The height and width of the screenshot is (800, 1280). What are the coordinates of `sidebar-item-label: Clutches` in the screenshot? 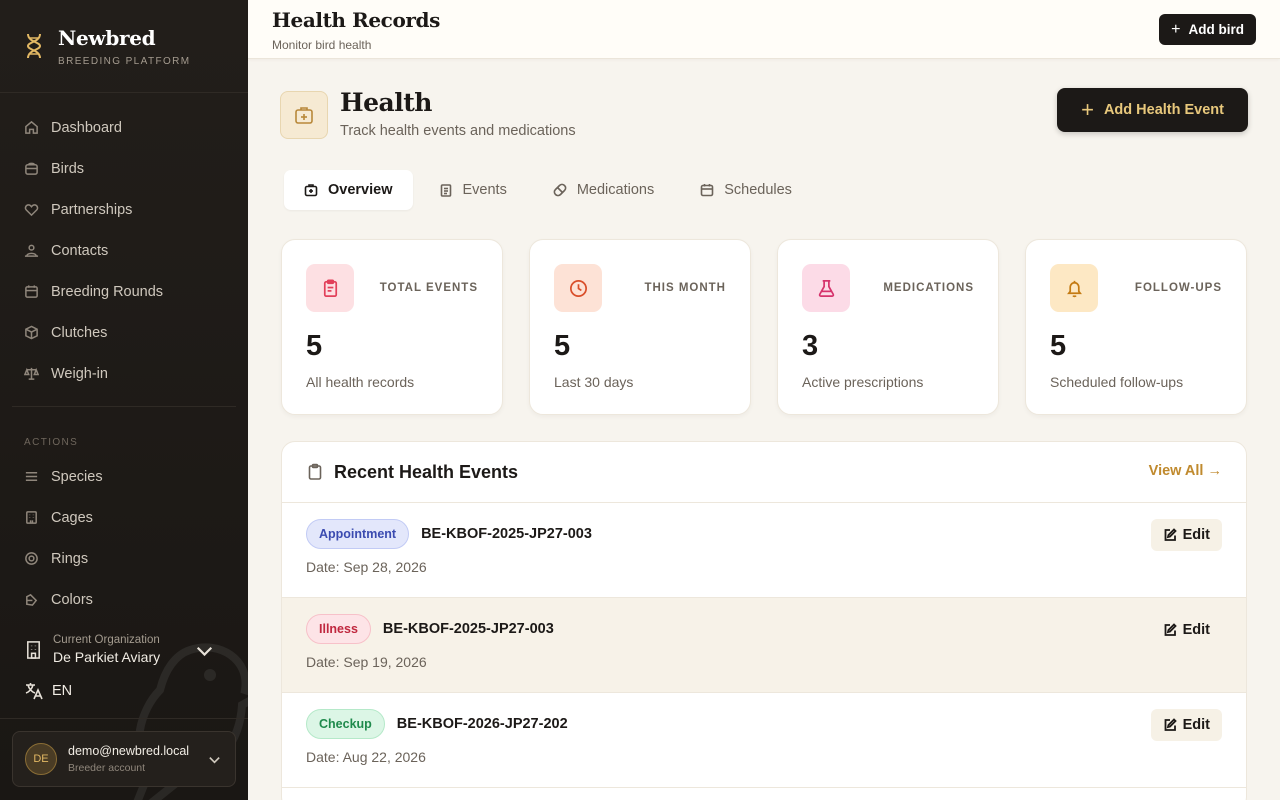 It's located at (79, 332).